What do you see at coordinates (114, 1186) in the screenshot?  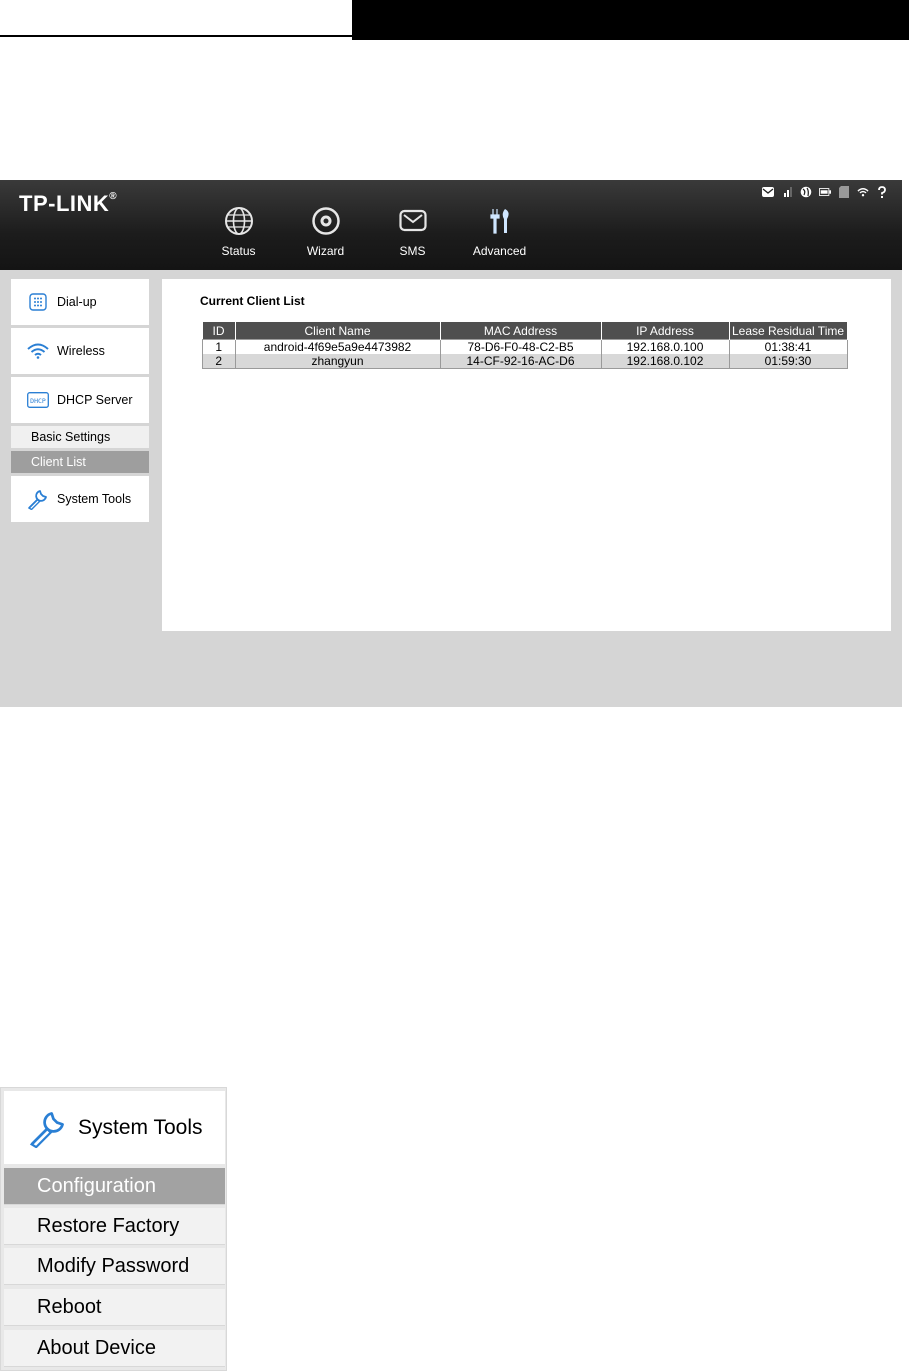 I see `menu-item-configuration: Configuration` at bounding box center [114, 1186].